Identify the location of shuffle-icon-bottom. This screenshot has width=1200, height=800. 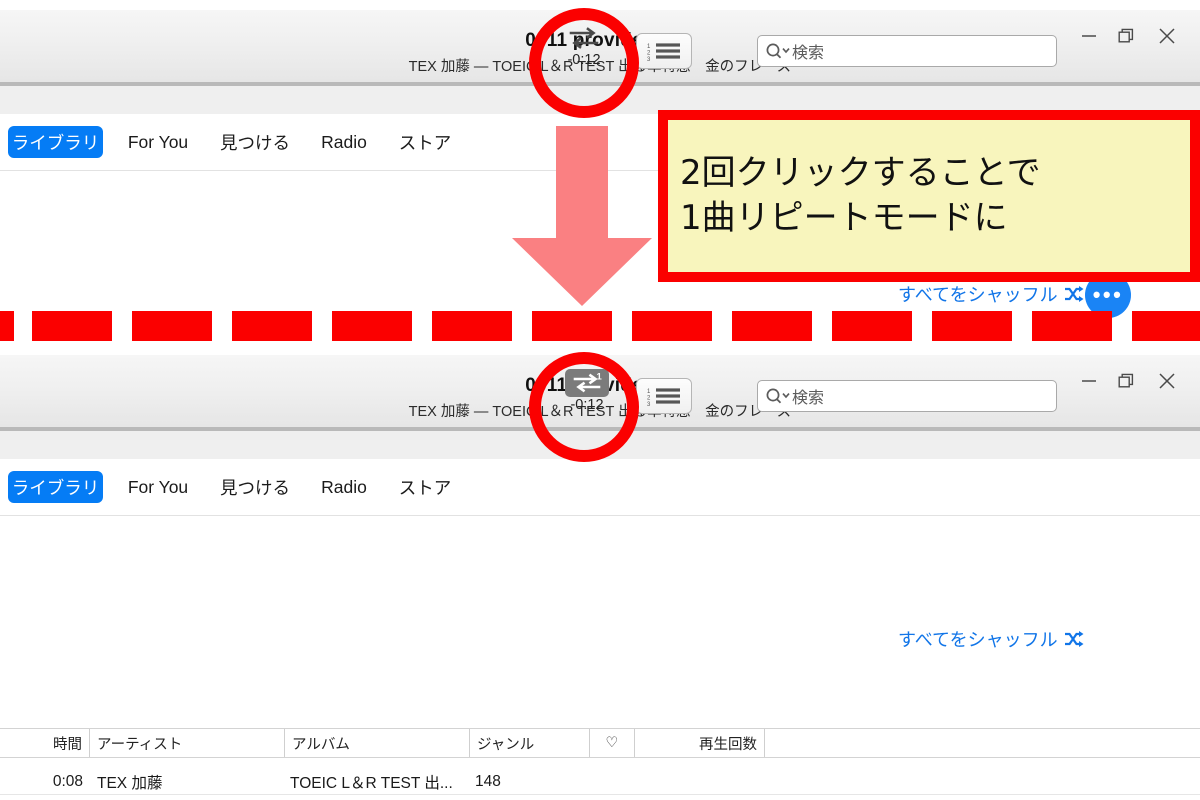
(1074, 639).